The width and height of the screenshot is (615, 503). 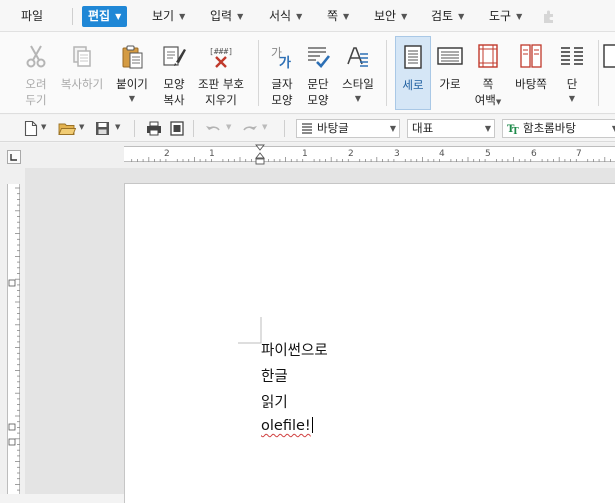 I want to click on menu-insert: 입력 ▼, so click(x=226, y=16).